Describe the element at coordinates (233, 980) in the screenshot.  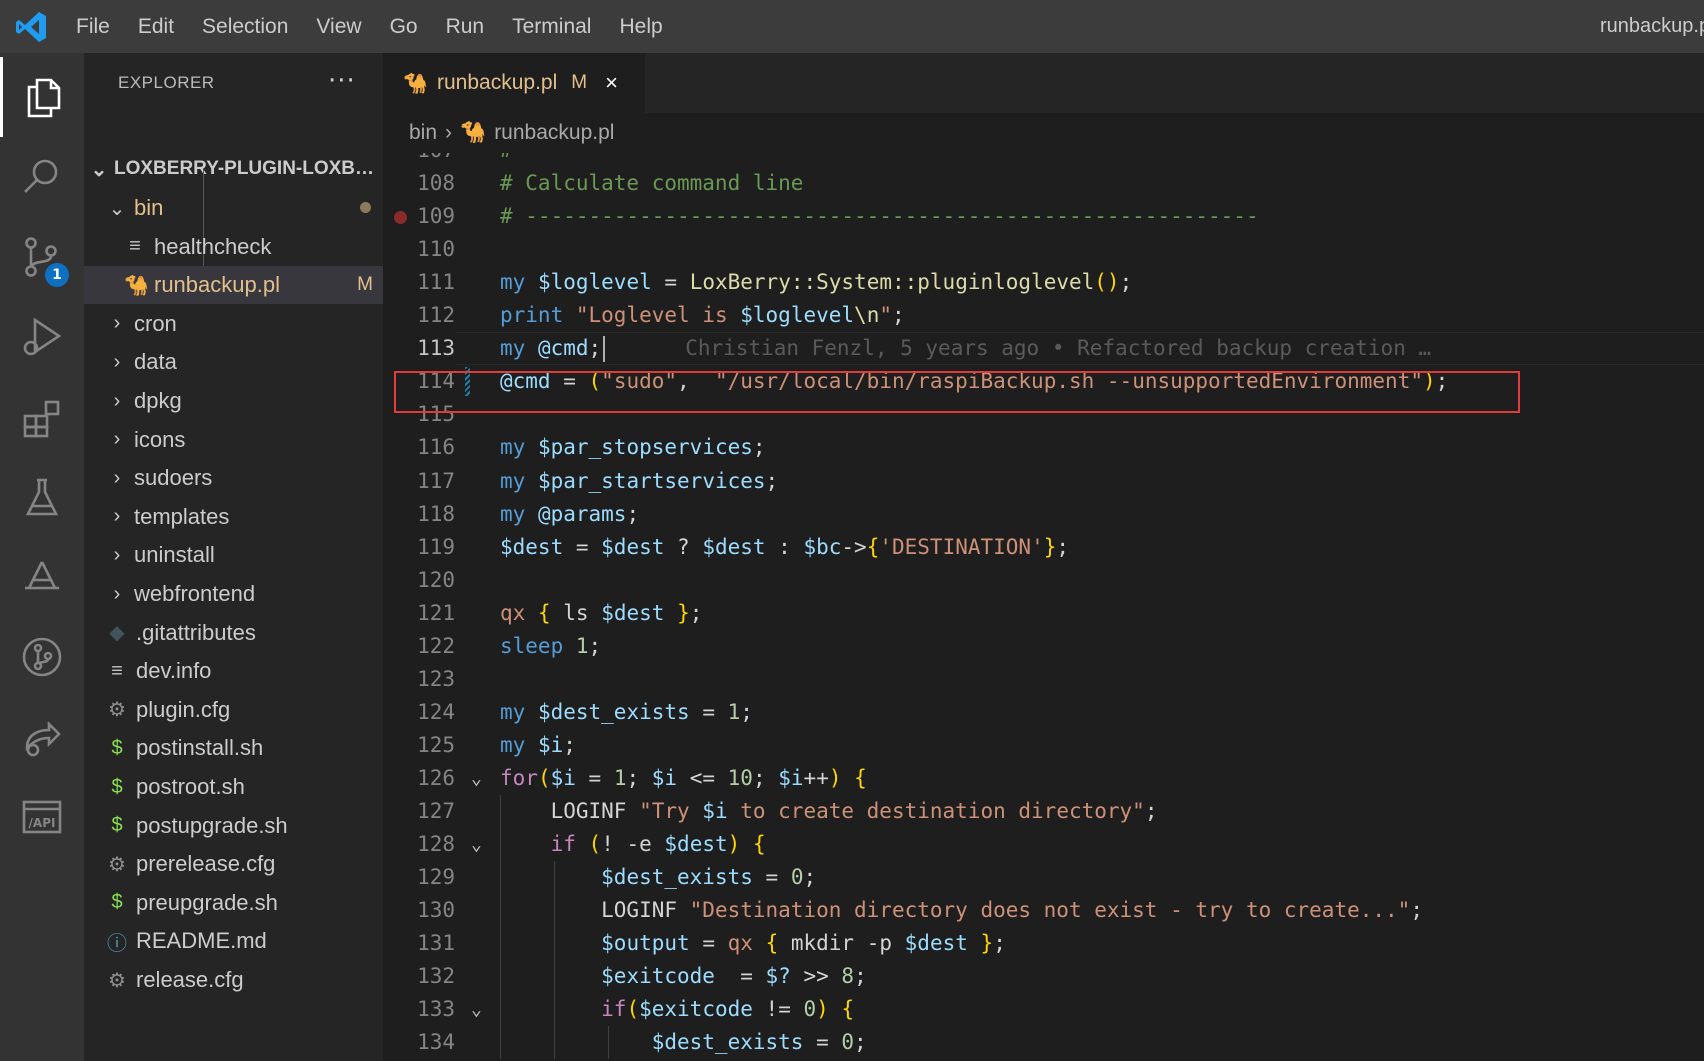
I see `explorer-item-release-cfg: ⚙ release.cfg` at that location.